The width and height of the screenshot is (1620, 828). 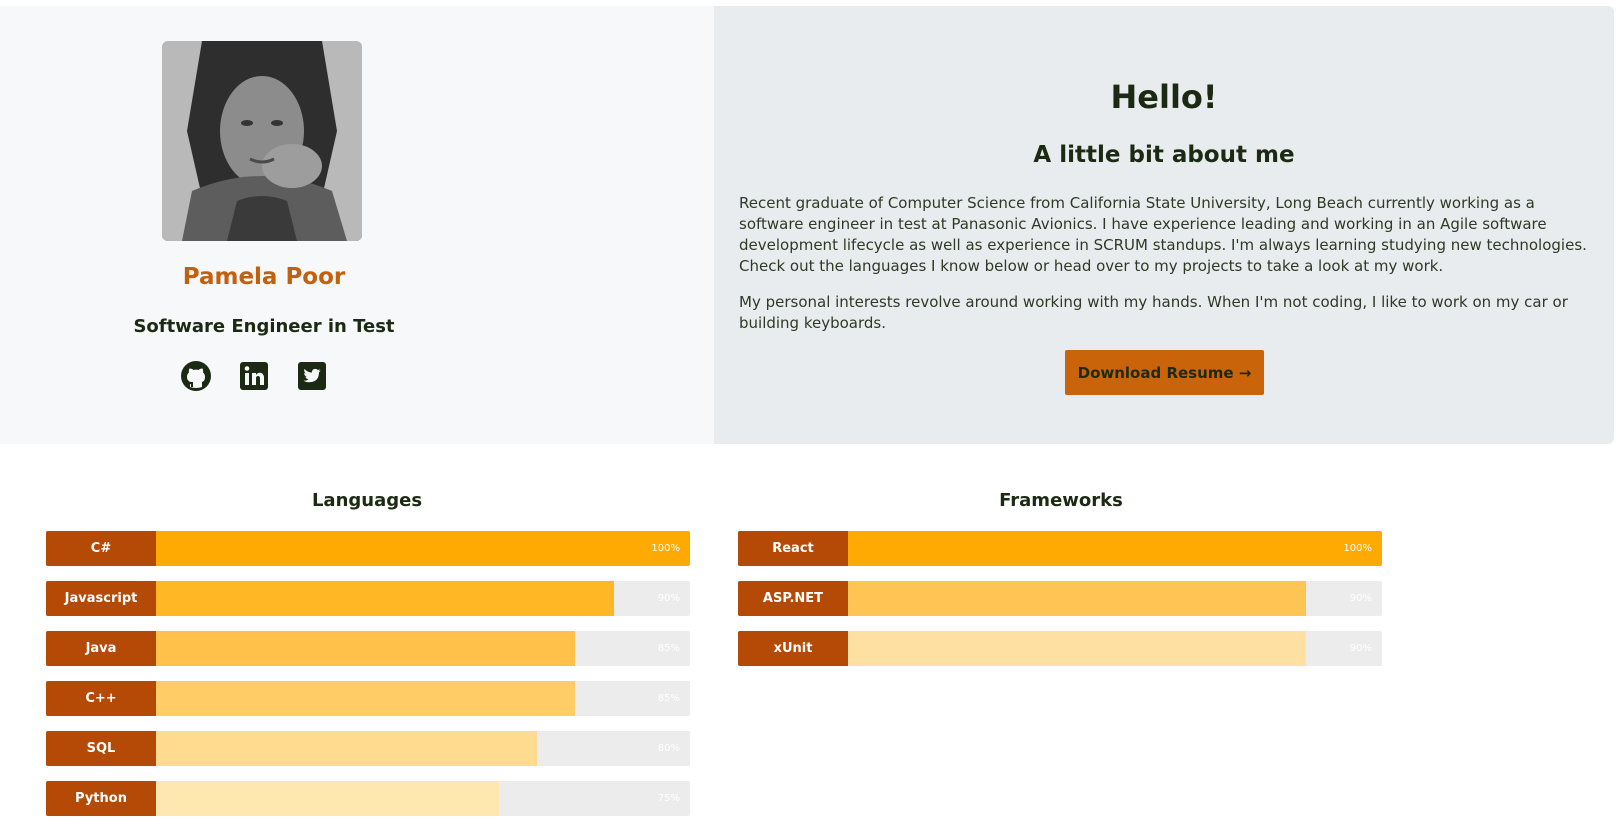 What do you see at coordinates (368, 748) in the screenshot?
I see `skill-bar: SQL 80%` at bounding box center [368, 748].